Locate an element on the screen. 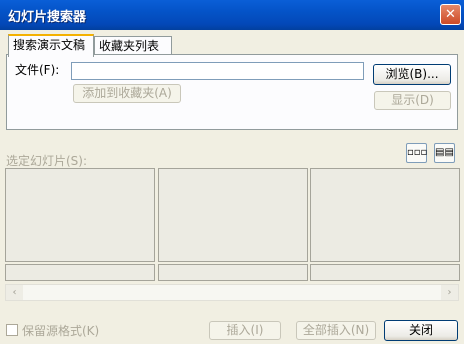 This screenshot has height=344, width=464. insert-button: 插入(I) is located at coordinates (245, 330).